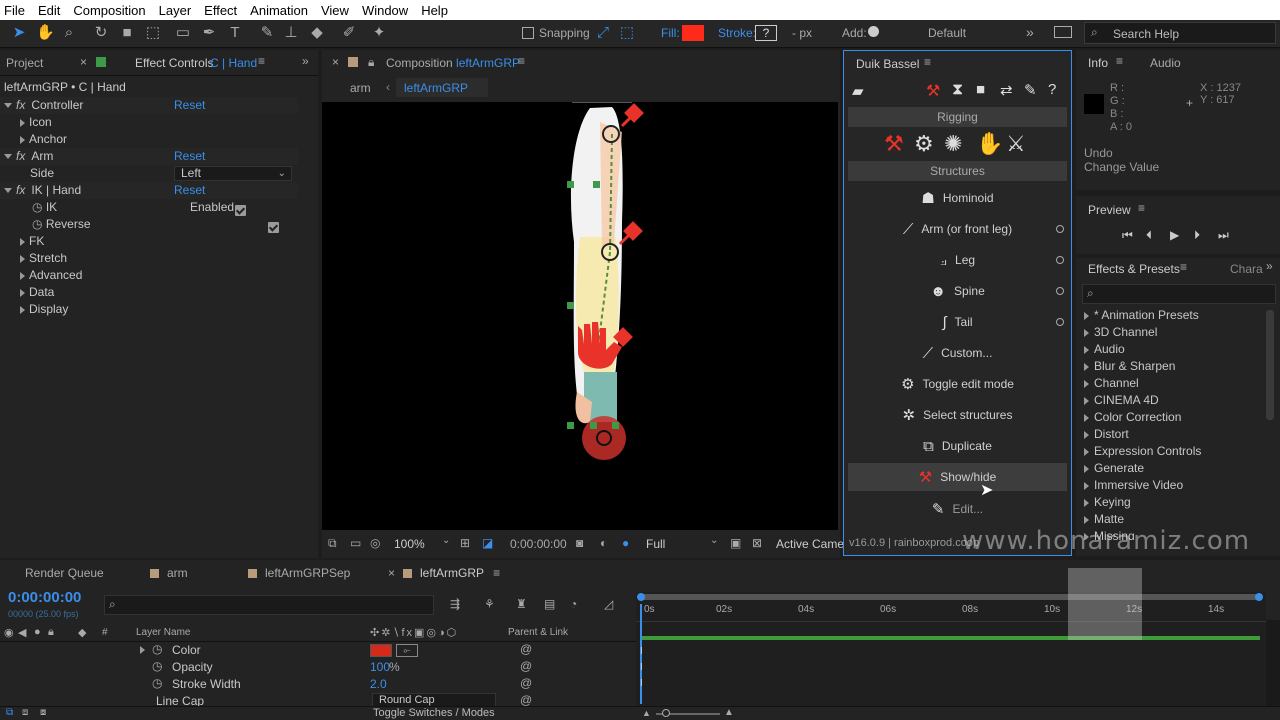  What do you see at coordinates (149, 292) in the screenshot?
I see `data-group: Data` at bounding box center [149, 292].